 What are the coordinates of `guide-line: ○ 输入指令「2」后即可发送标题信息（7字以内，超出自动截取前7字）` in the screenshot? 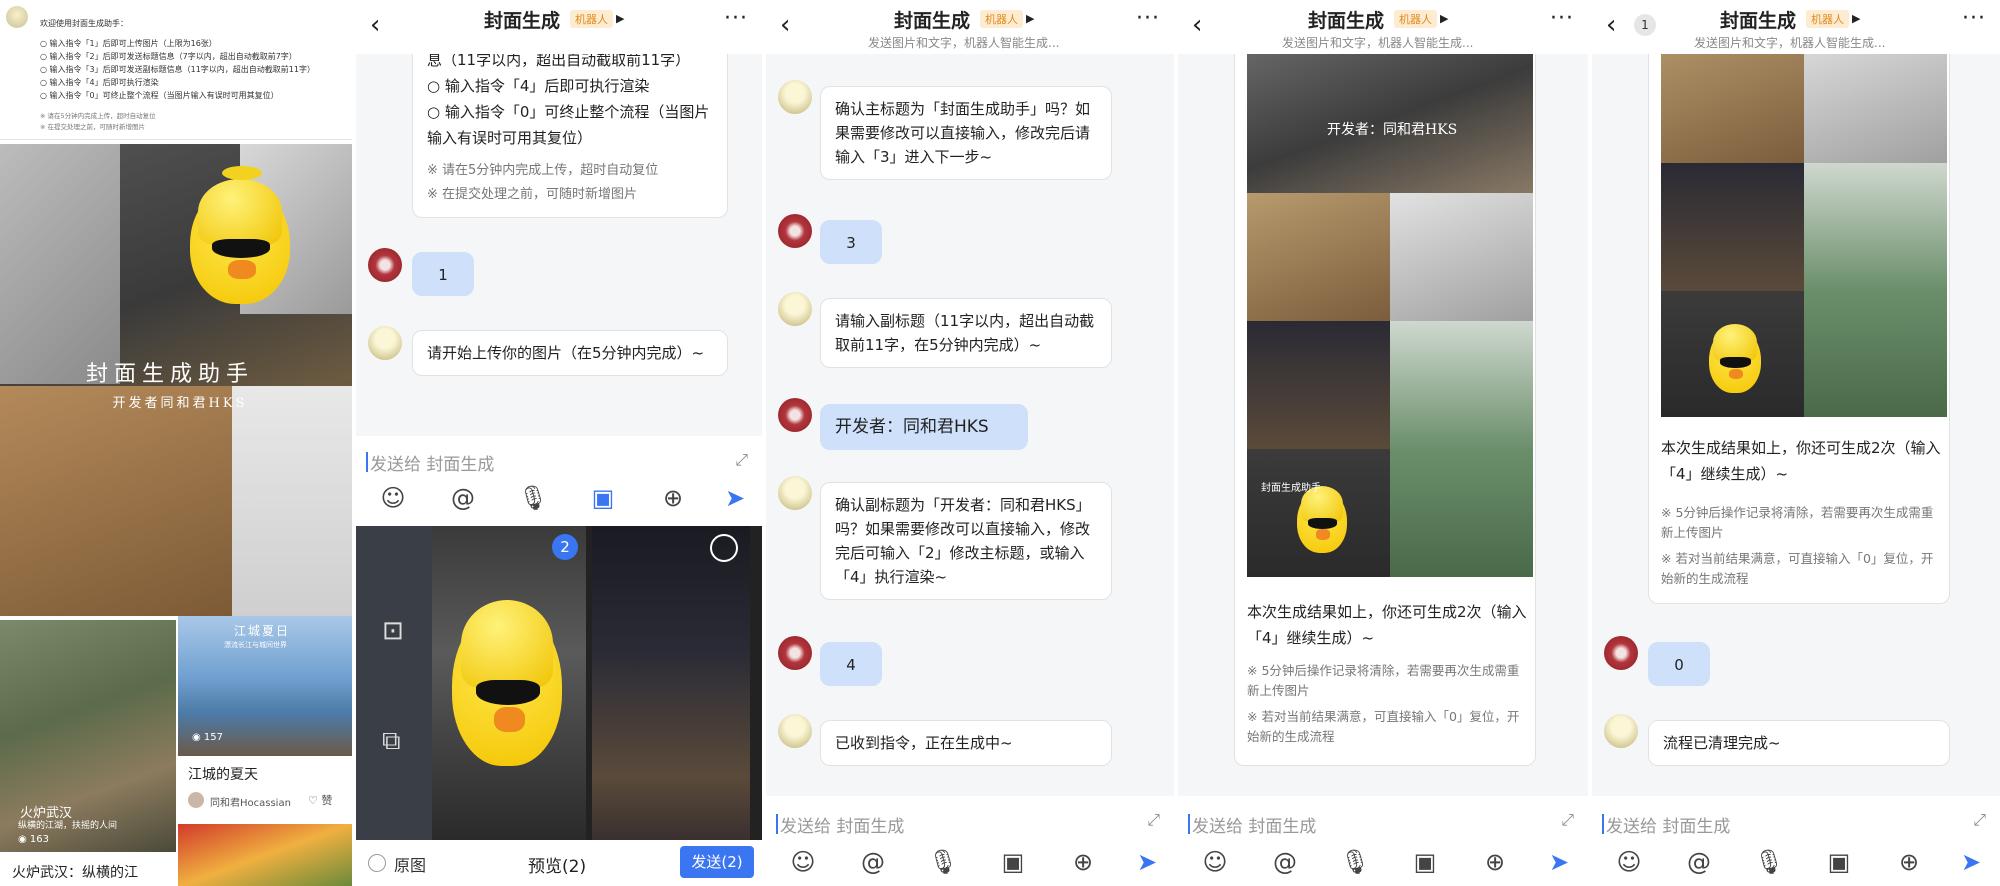 It's located at (168, 56).